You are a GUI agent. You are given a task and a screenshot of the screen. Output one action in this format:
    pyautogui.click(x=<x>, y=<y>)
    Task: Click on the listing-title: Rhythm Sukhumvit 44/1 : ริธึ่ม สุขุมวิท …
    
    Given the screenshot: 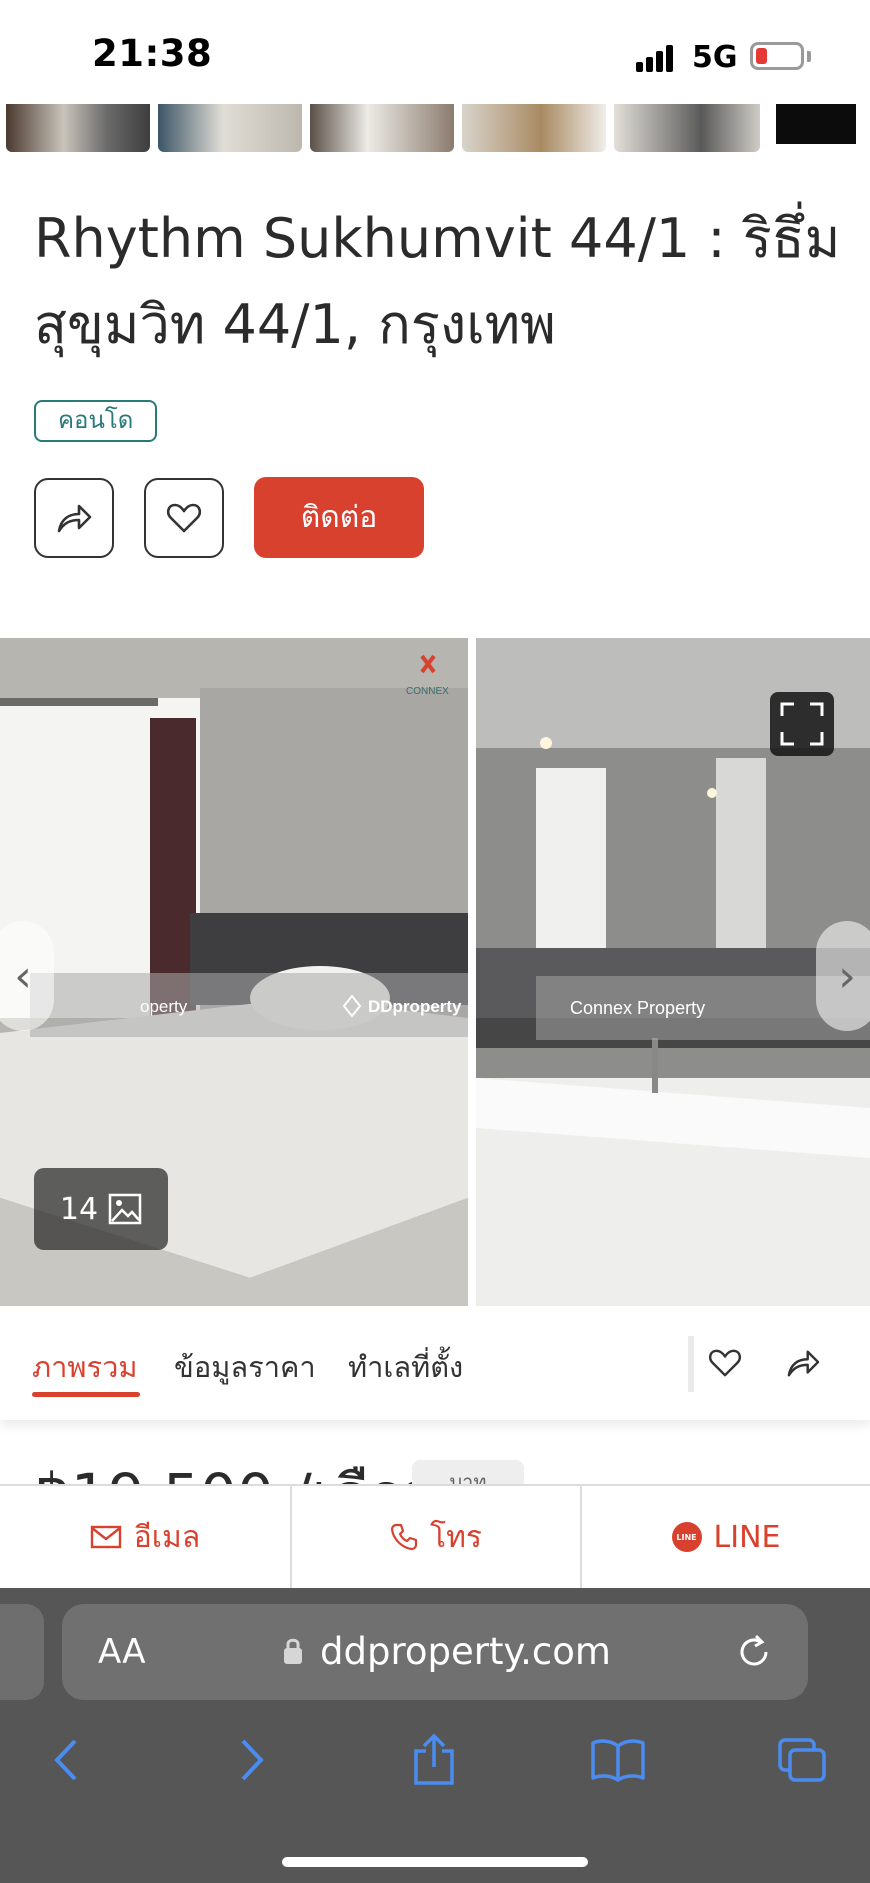 What is the action you would take?
    pyautogui.click(x=437, y=281)
    